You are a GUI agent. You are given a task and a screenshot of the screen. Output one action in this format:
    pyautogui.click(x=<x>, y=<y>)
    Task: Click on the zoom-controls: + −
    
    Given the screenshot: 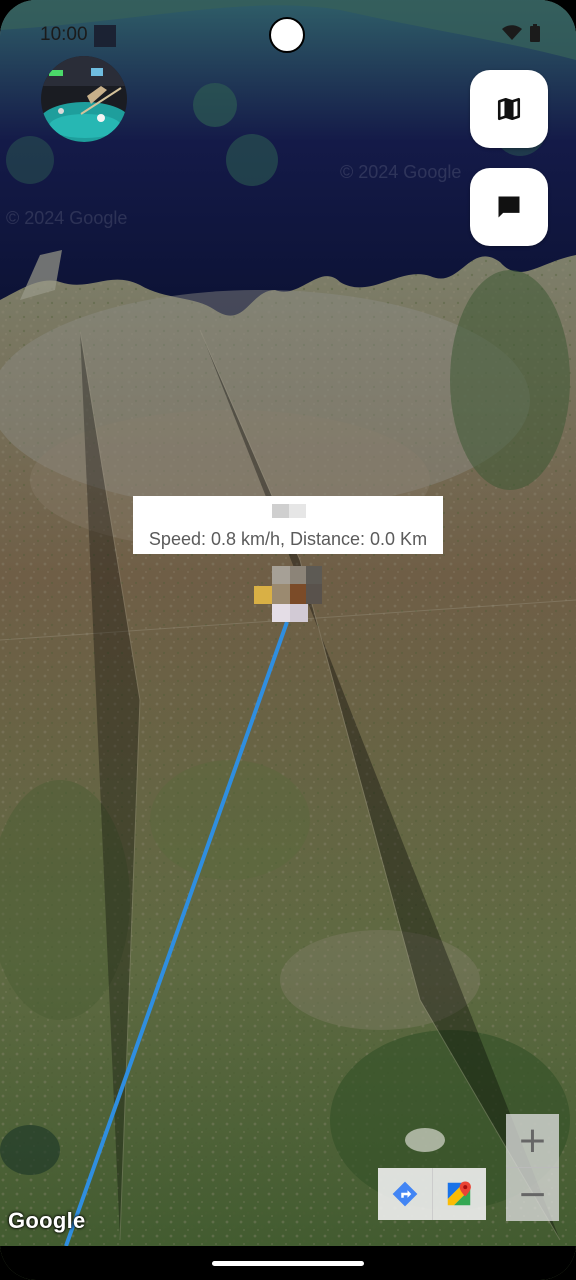 What is the action you would take?
    pyautogui.click(x=532, y=1167)
    